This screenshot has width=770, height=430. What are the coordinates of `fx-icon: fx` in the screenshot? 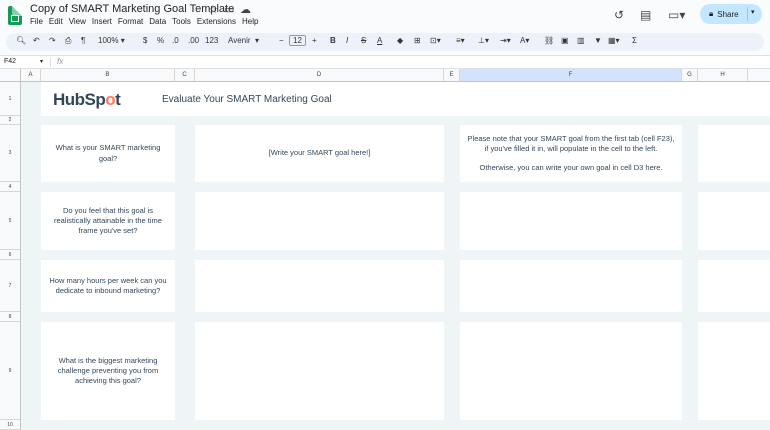 It's located at (60, 61).